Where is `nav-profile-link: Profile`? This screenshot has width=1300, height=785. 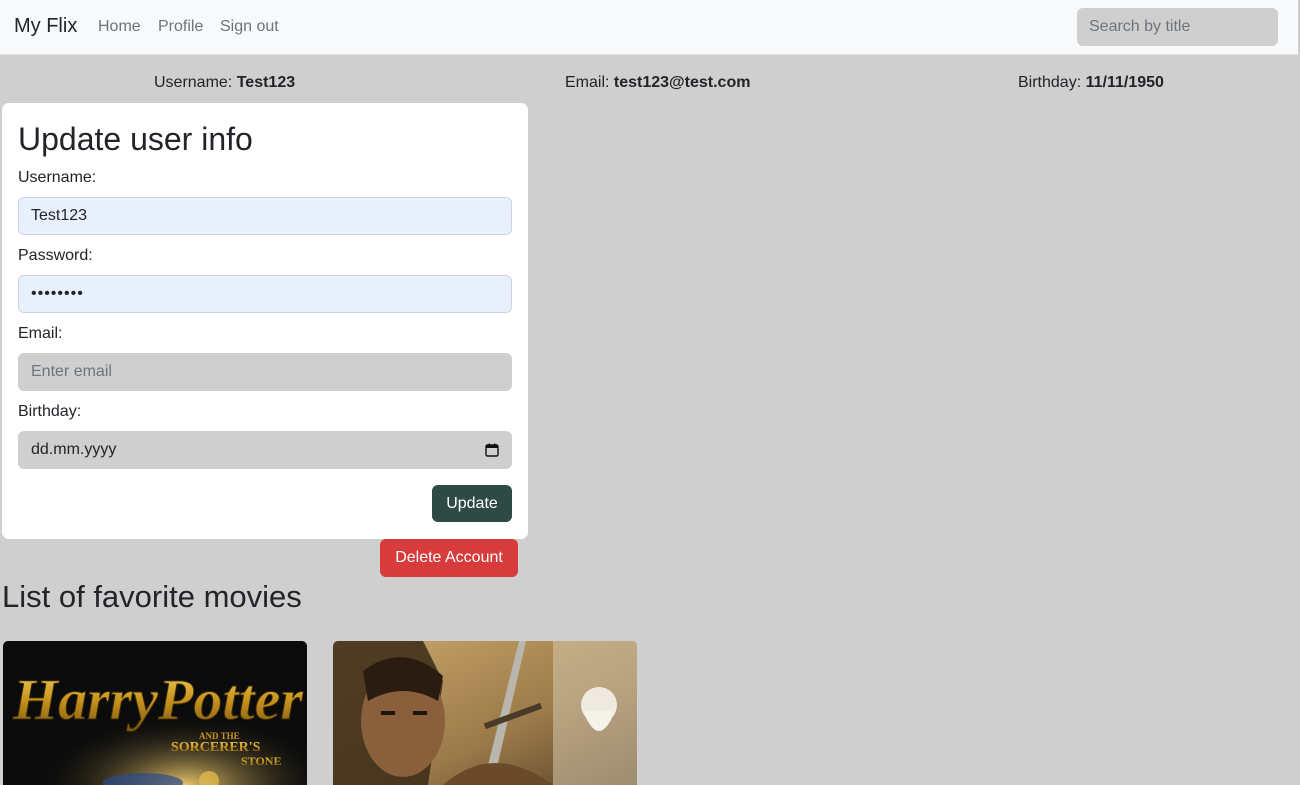 nav-profile-link: Profile is located at coordinates (180, 27).